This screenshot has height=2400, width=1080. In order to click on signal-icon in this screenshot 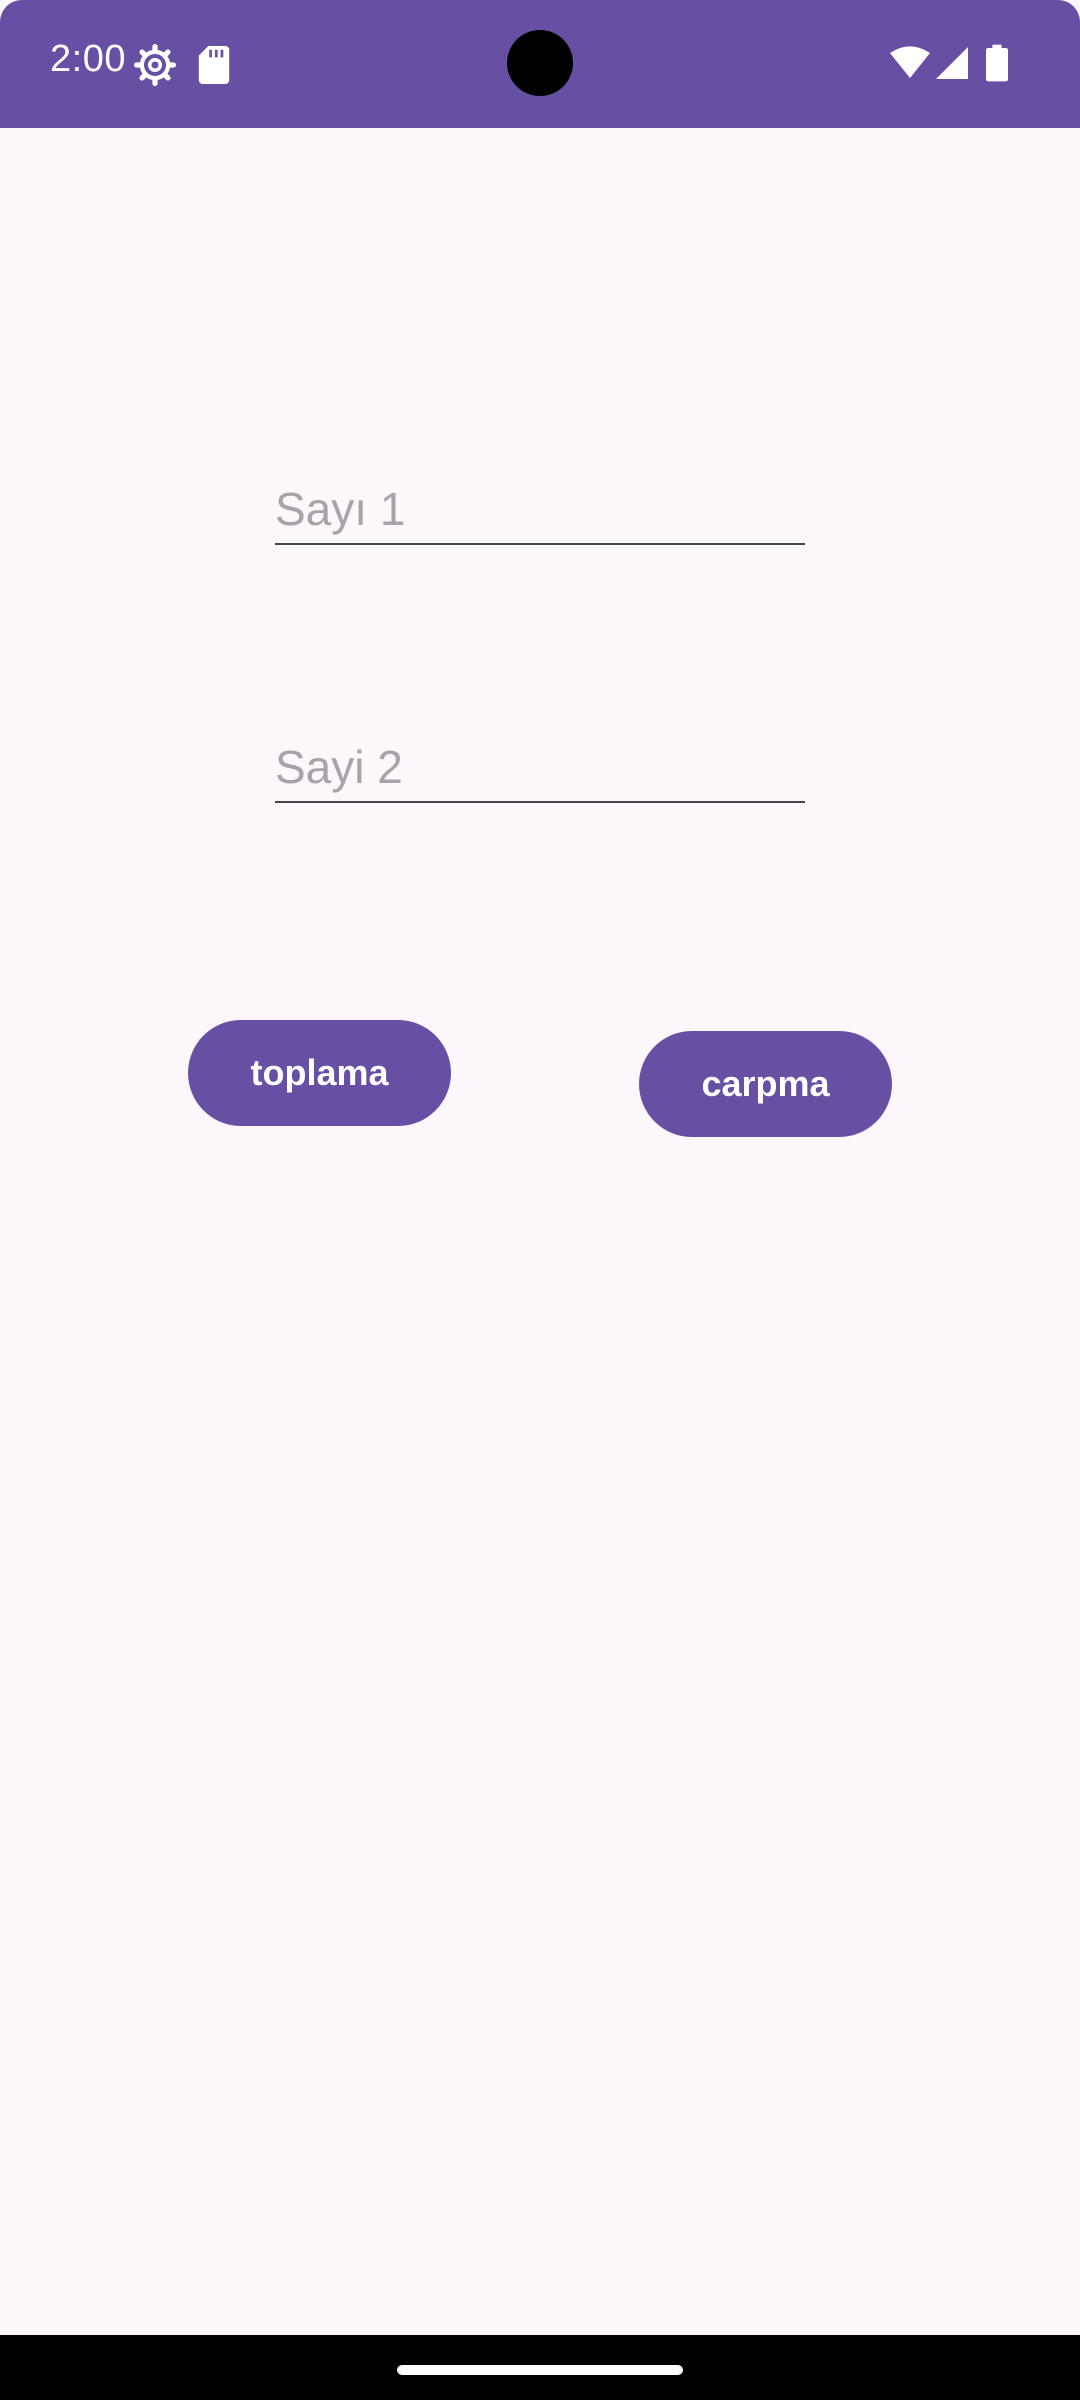, I will do `click(952, 63)`.